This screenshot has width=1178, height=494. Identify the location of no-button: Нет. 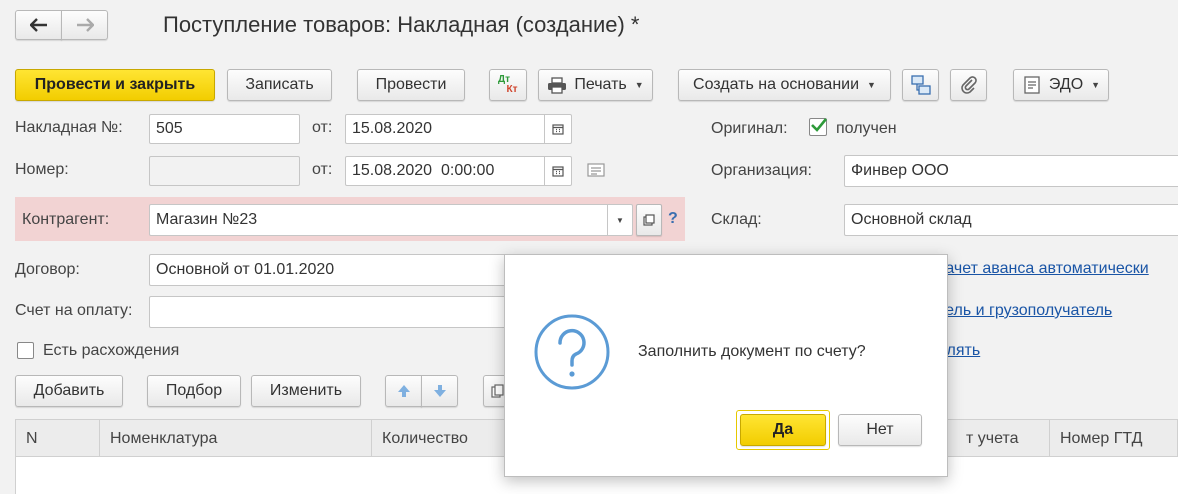
(880, 430).